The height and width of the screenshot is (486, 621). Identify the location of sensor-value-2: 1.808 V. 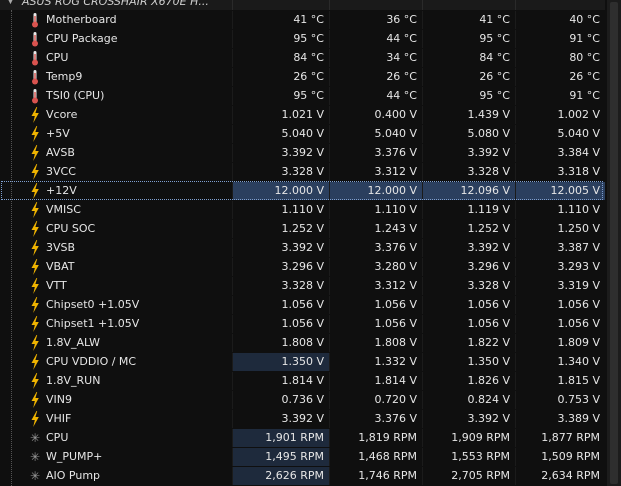
(375, 342).